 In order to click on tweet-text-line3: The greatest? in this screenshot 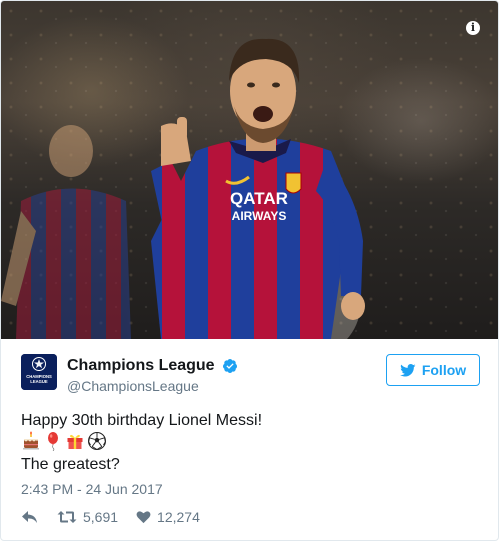, I will do `click(70, 464)`.